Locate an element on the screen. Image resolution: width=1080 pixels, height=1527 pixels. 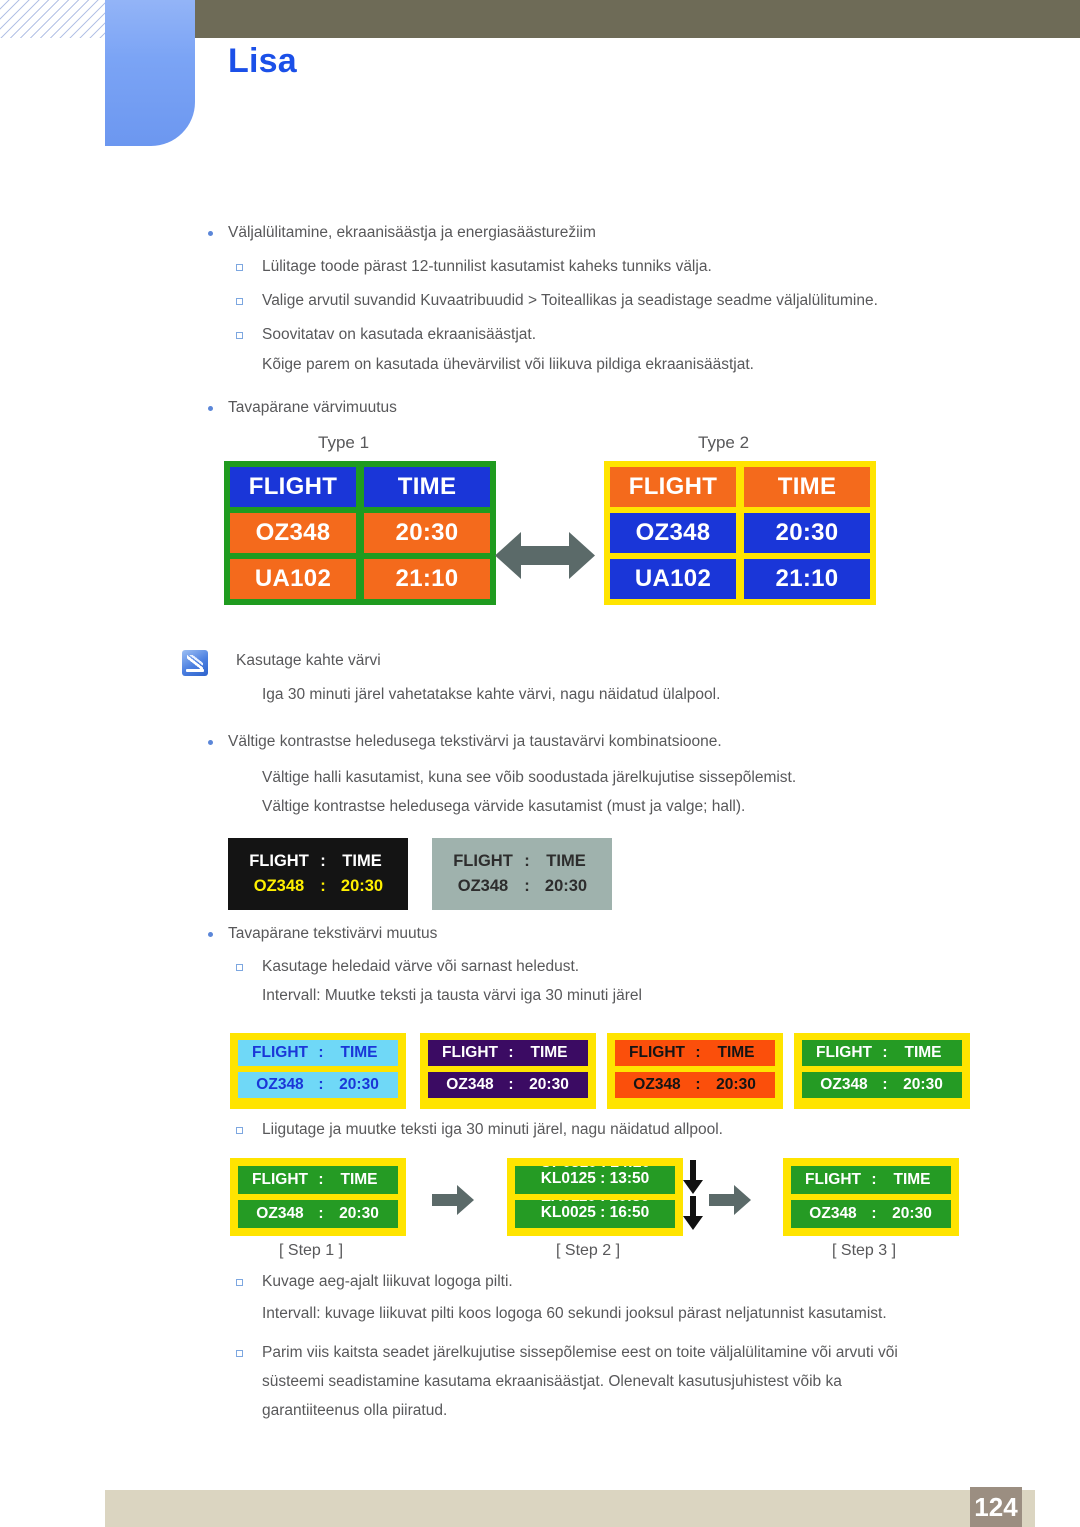
body-text-line: Soovitatav on kasutada ekraanisäästjat. is located at coordinates (399, 334).